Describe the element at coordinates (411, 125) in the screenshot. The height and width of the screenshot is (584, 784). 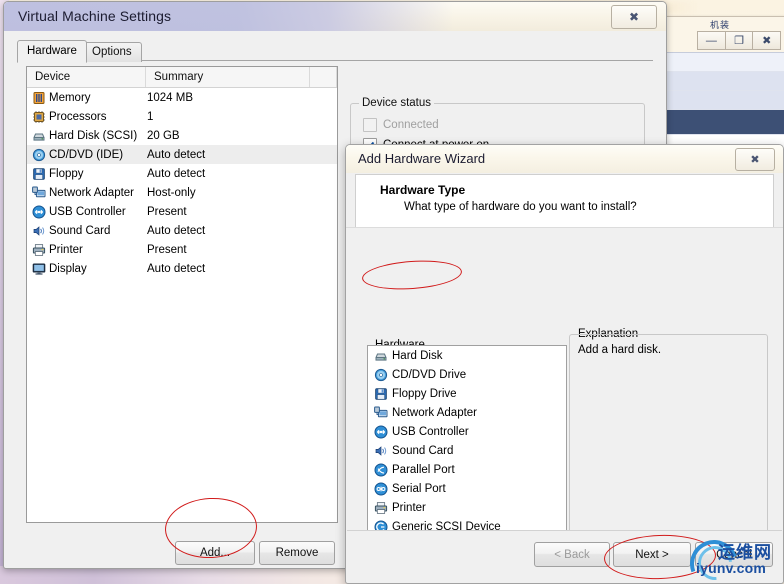
I see `connected-label: Connected` at that location.